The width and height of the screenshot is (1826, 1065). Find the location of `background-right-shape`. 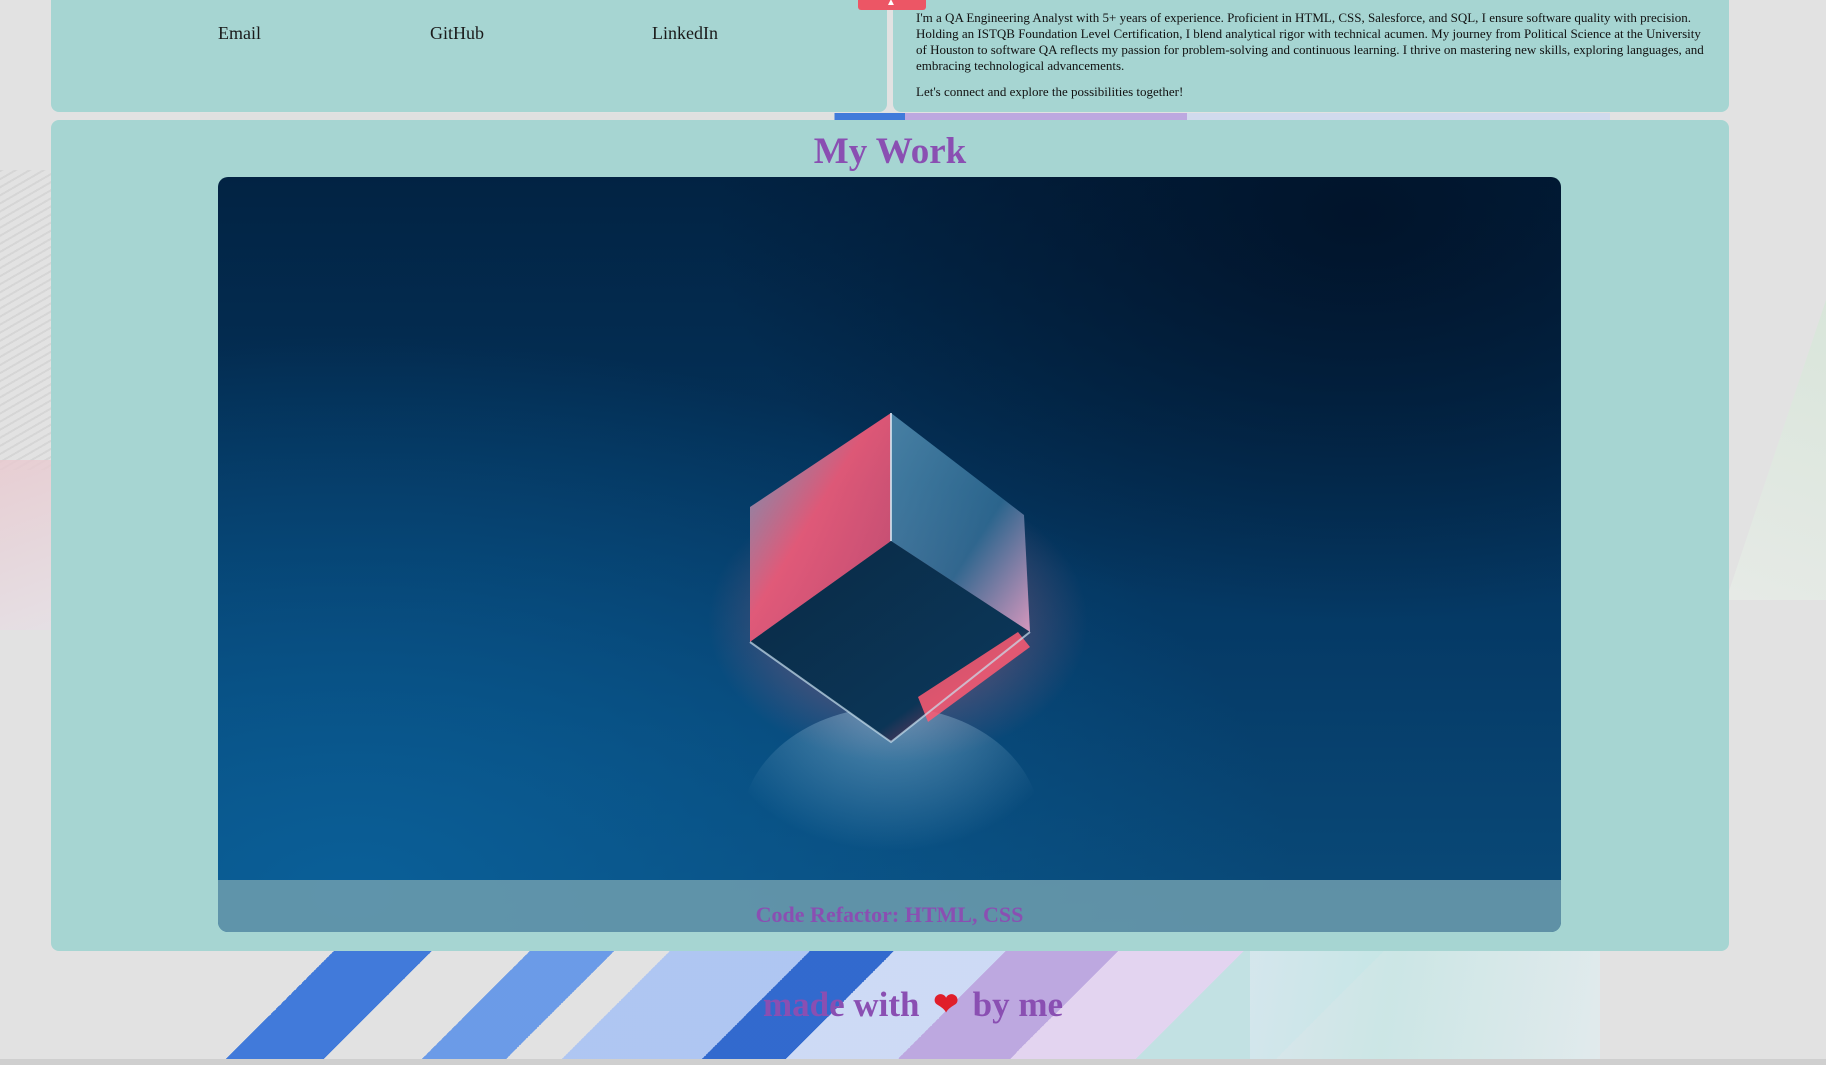

background-right-shape is located at coordinates (1776, 450).